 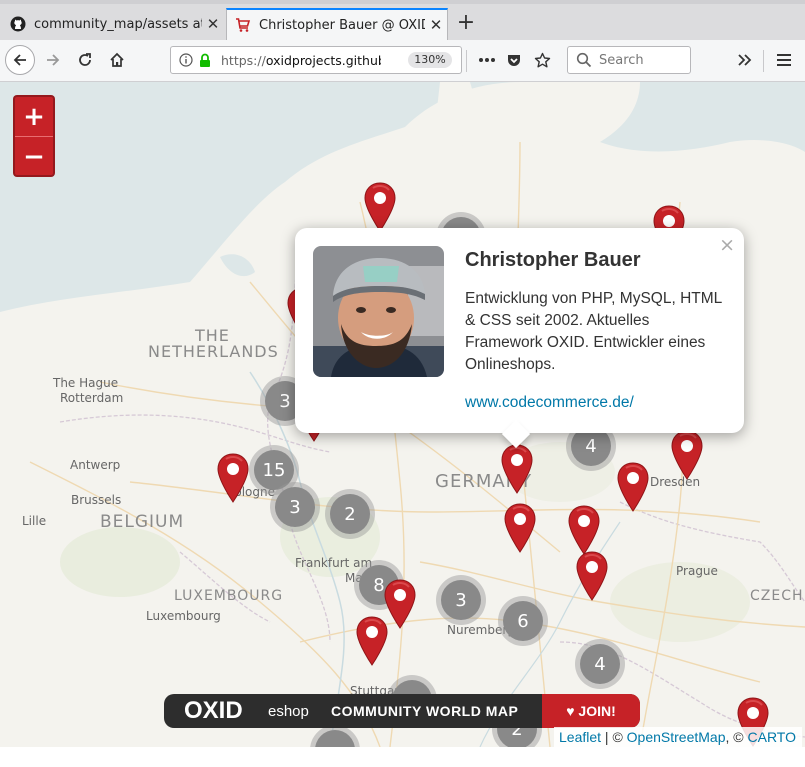 I want to click on country-label: NETHERLANDS, so click(x=213, y=351).